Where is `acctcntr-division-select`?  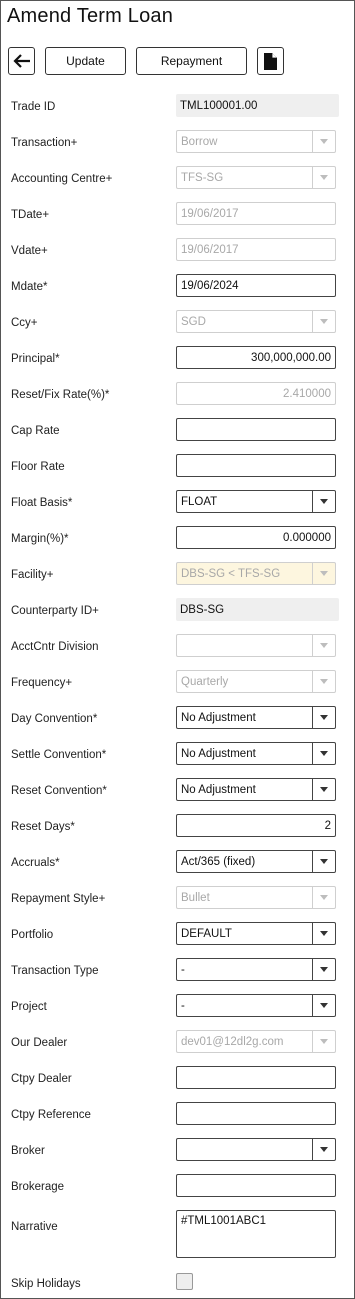 acctcntr-division-select is located at coordinates (256, 645).